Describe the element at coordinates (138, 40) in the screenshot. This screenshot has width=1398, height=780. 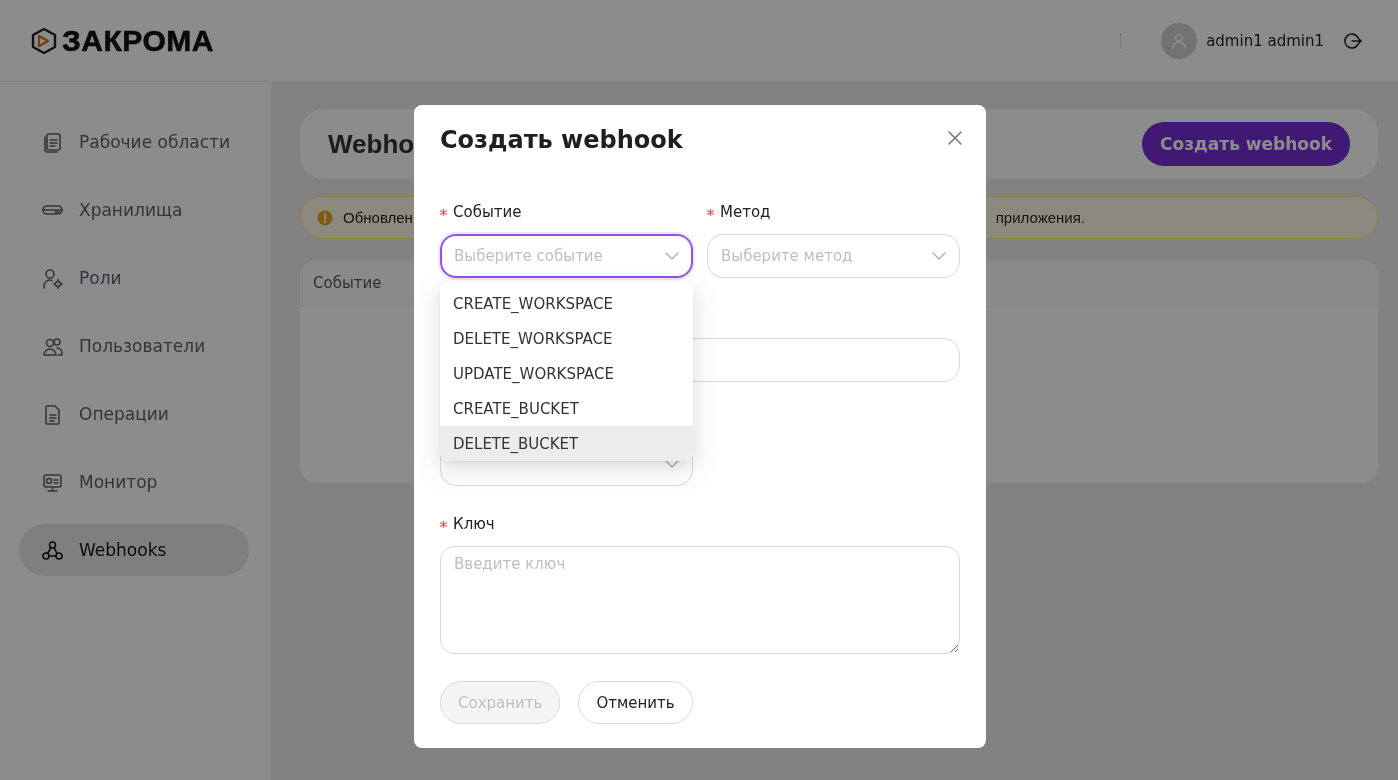
I see `logo-text: ЗАКРОМА` at that location.